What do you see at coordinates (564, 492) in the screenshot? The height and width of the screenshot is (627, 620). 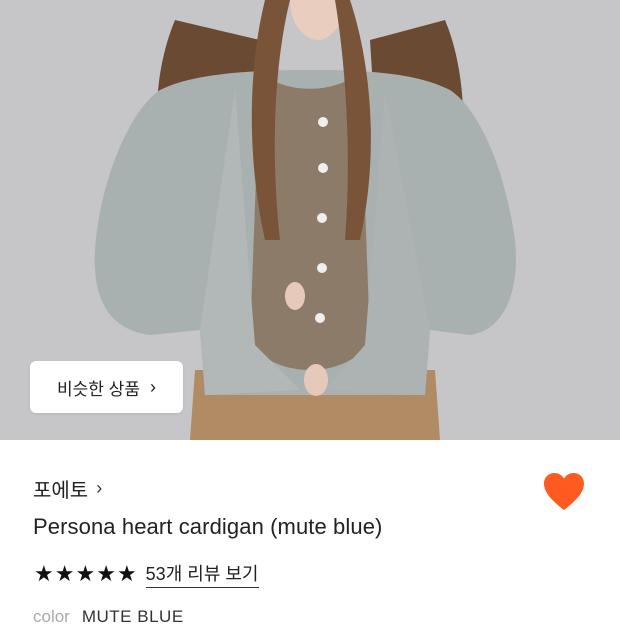 I see `heart-icon` at bounding box center [564, 492].